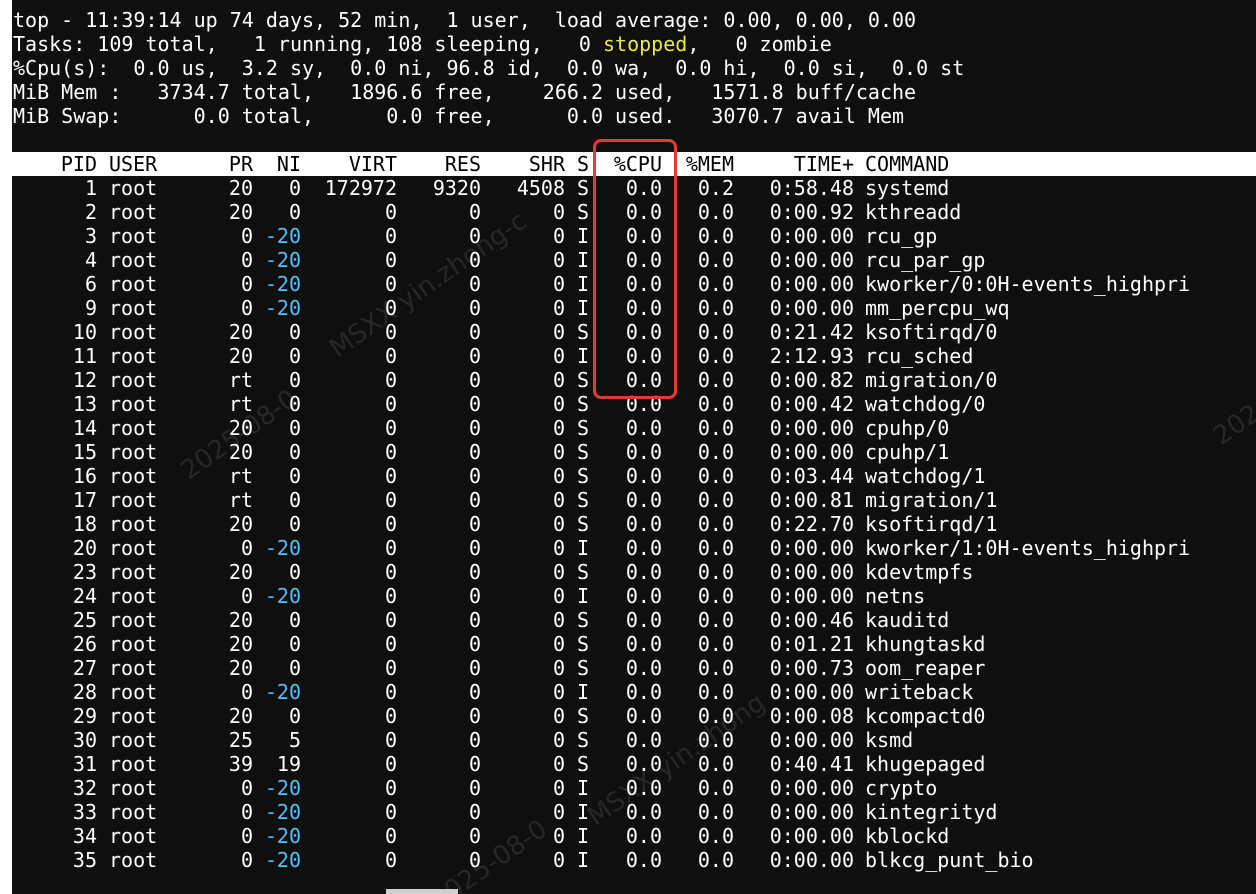  Describe the element at coordinates (704, 164) in the screenshot. I see `header-mem: %MEM` at that location.